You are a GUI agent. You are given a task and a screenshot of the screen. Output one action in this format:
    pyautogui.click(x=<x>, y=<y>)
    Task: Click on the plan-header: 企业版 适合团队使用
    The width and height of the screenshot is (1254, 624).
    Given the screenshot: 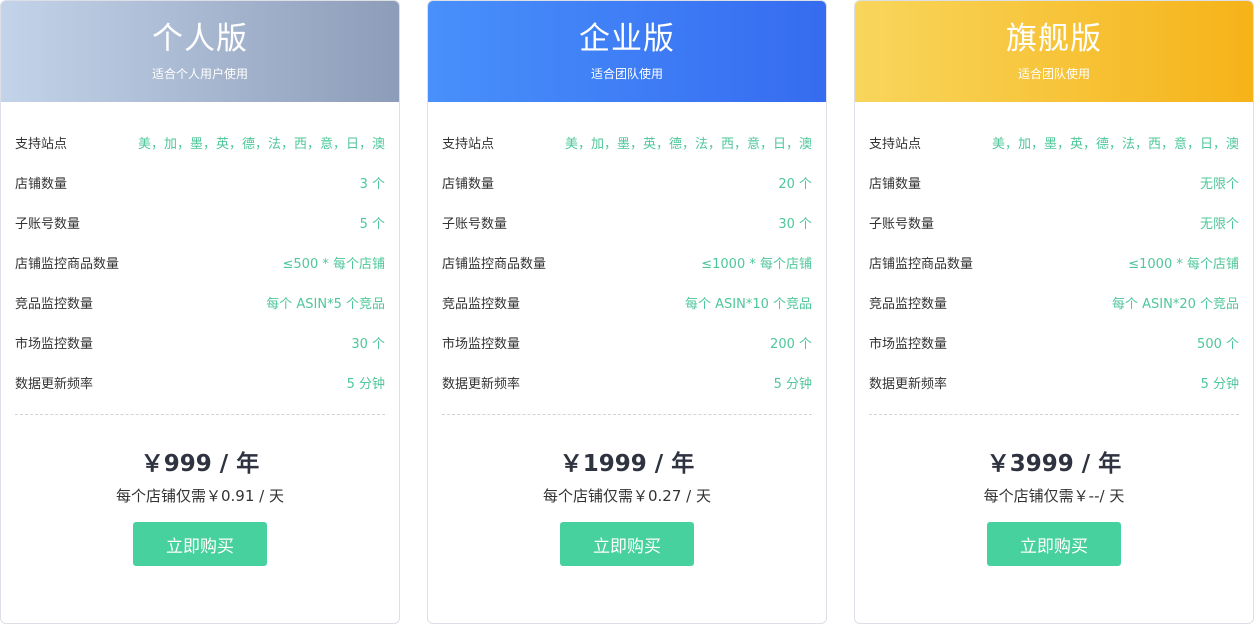 What is the action you would take?
    pyautogui.click(x=627, y=51)
    